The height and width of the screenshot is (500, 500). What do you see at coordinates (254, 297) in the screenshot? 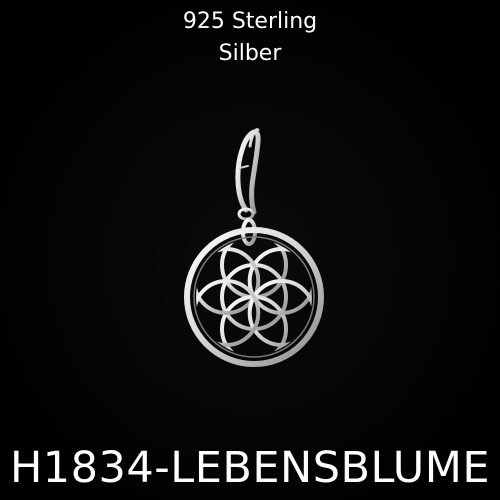
I see `flower-of-life-pendant` at bounding box center [254, 297].